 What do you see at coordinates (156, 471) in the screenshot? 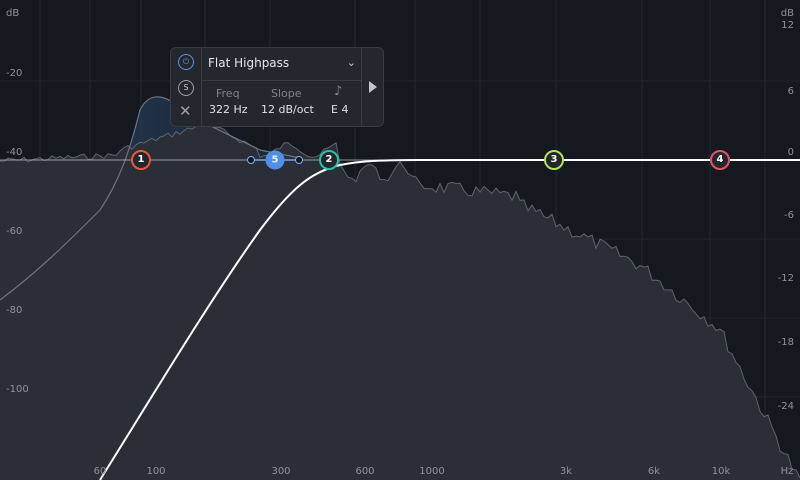
I see `freq-tick-label: 100` at bounding box center [156, 471].